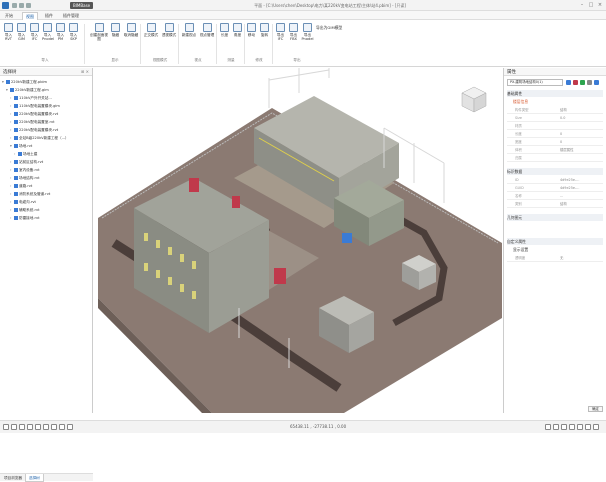  What do you see at coordinates (189, 30) in the screenshot?
I see `new-viewpoint-button: 新建视点` at bounding box center [189, 30].